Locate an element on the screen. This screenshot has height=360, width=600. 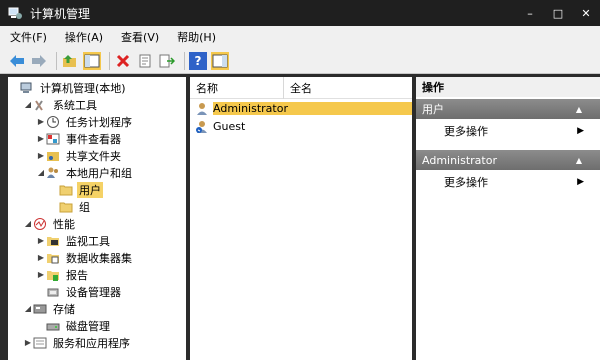
menu-help: 帮助(H) is located at coordinates (196, 37).